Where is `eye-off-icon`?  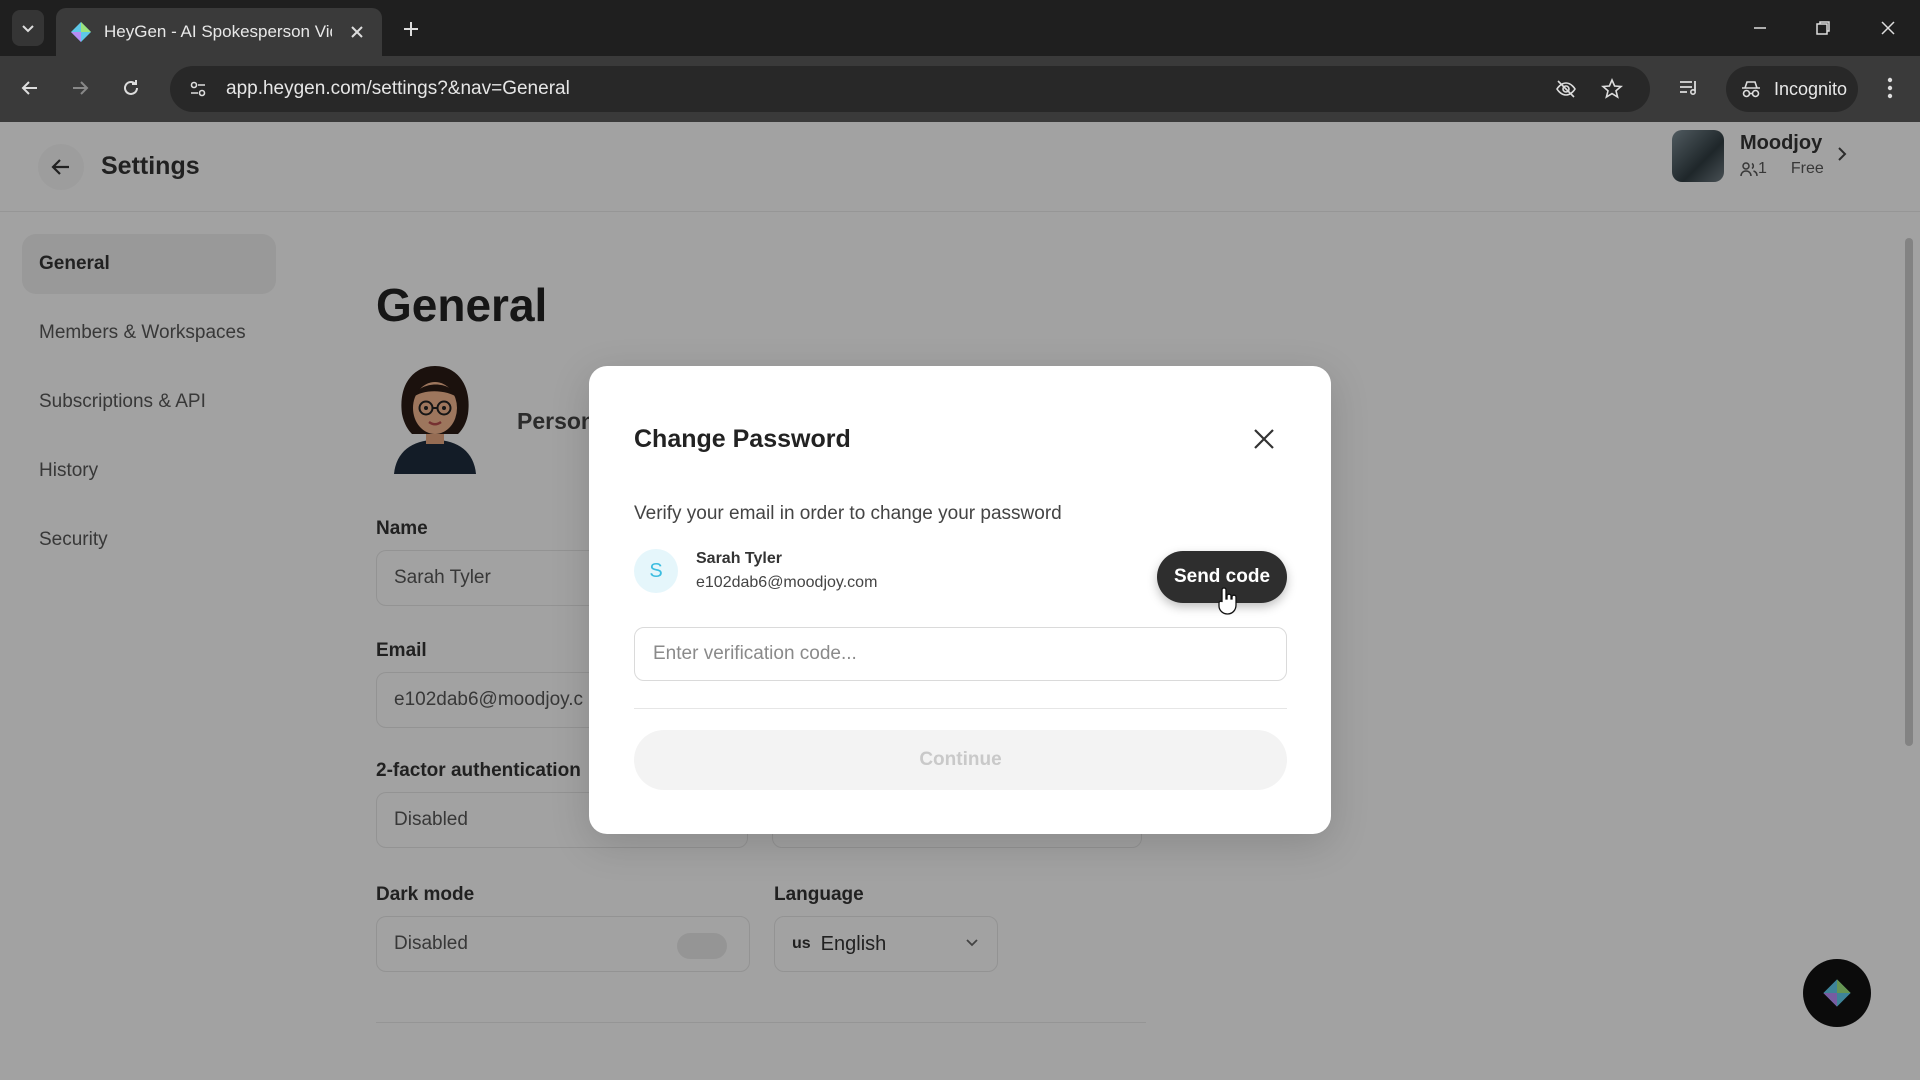 eye-off-icon is located at coordinates (1566, 89).